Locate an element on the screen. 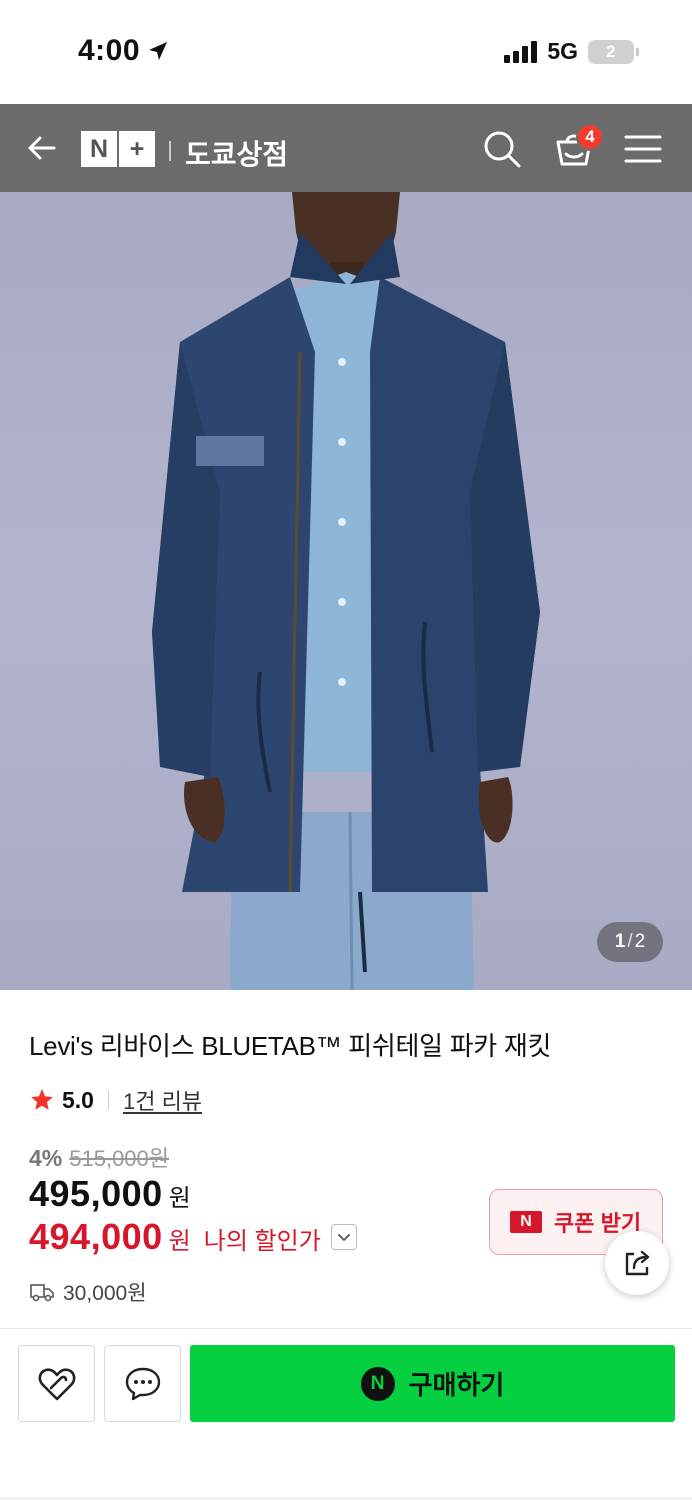 The width and height of the screenshot is (692, 1500). battery-level: 2 is located at coordinates (611, 51).